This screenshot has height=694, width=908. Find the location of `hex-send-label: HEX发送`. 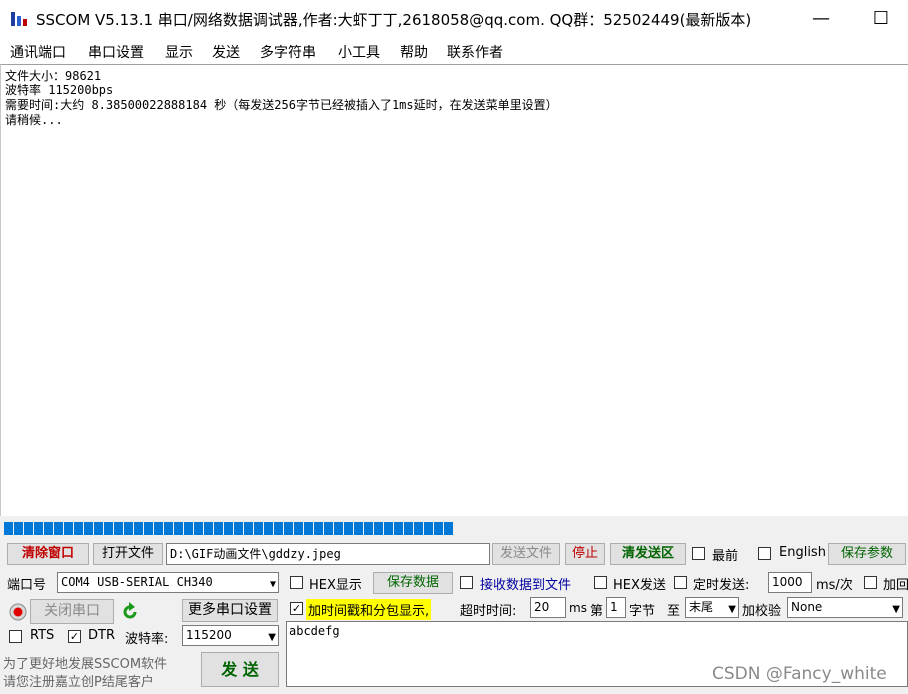

hex-send-label: HEX发送 is located at coordinates (639, 585).